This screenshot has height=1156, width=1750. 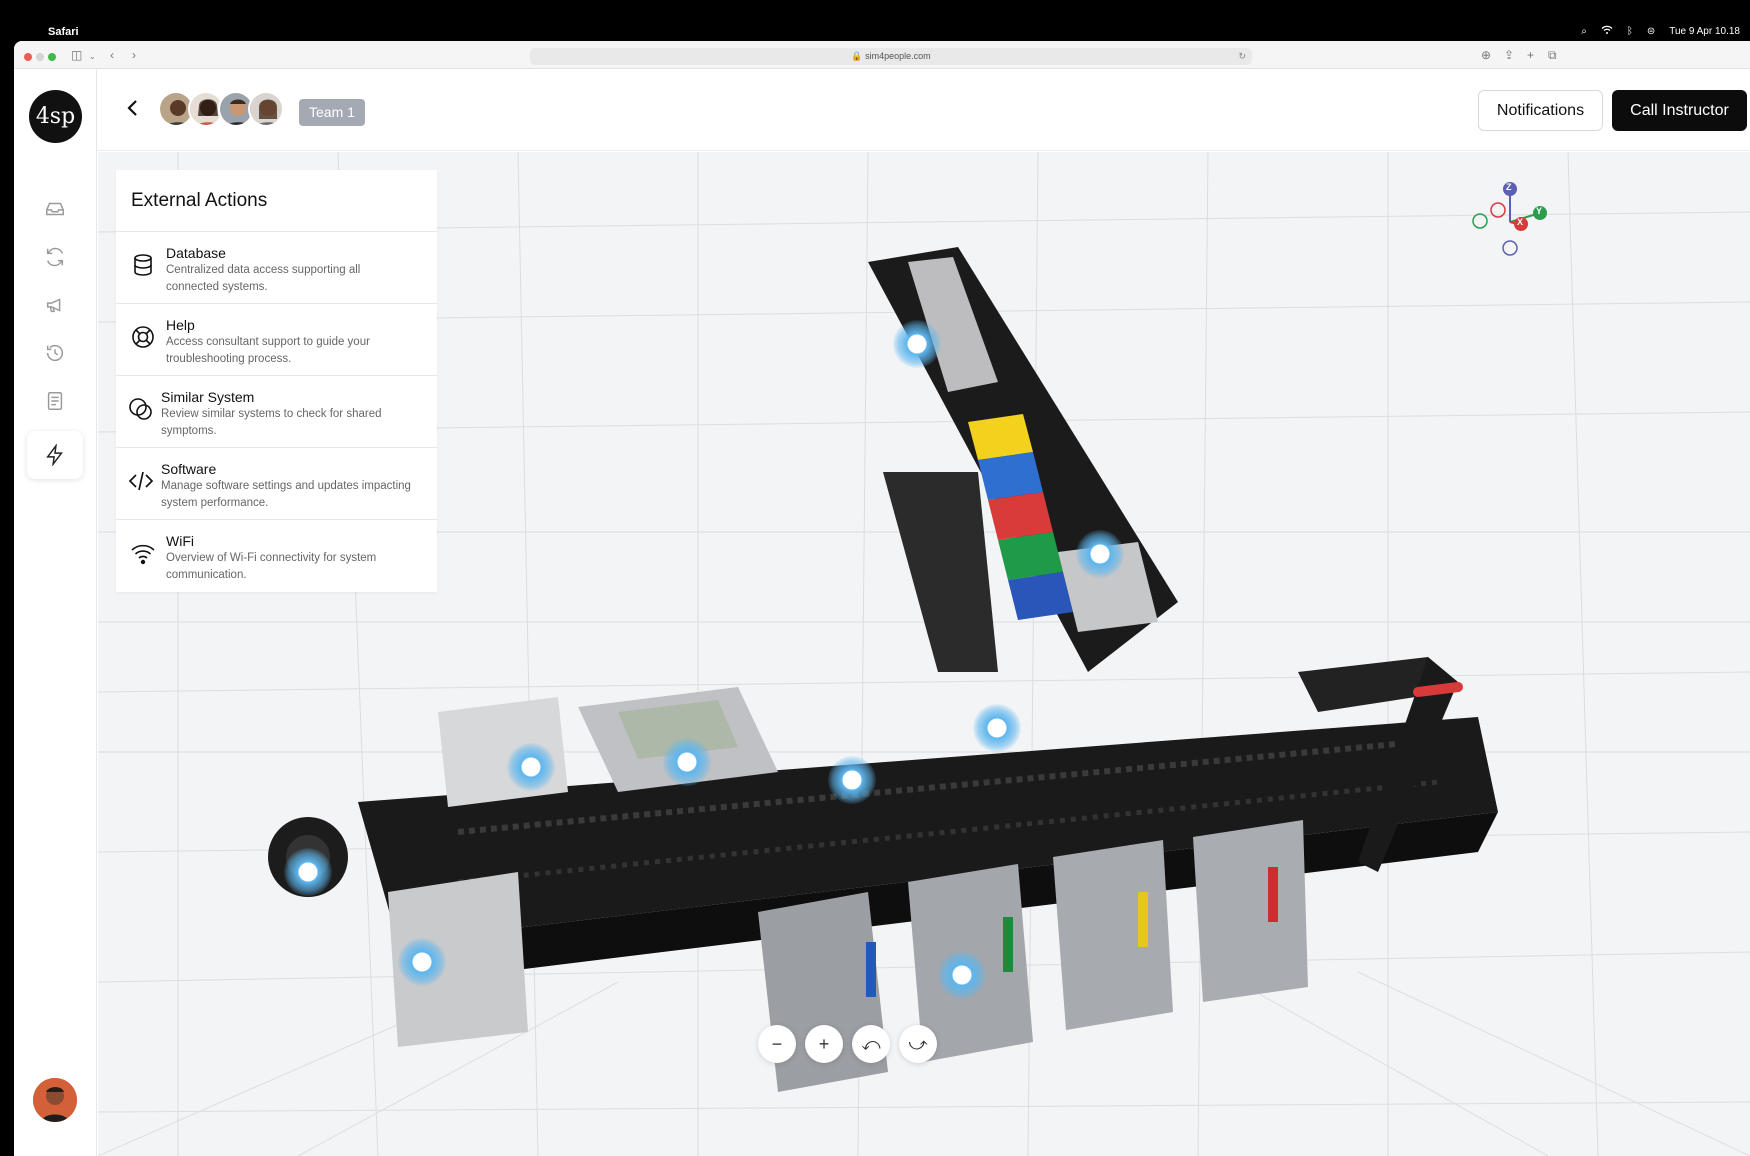 What do you see at coordinates (132, 108) in the screenshot?
I see `chevron-left-icon` at bounding box center [132, 108].